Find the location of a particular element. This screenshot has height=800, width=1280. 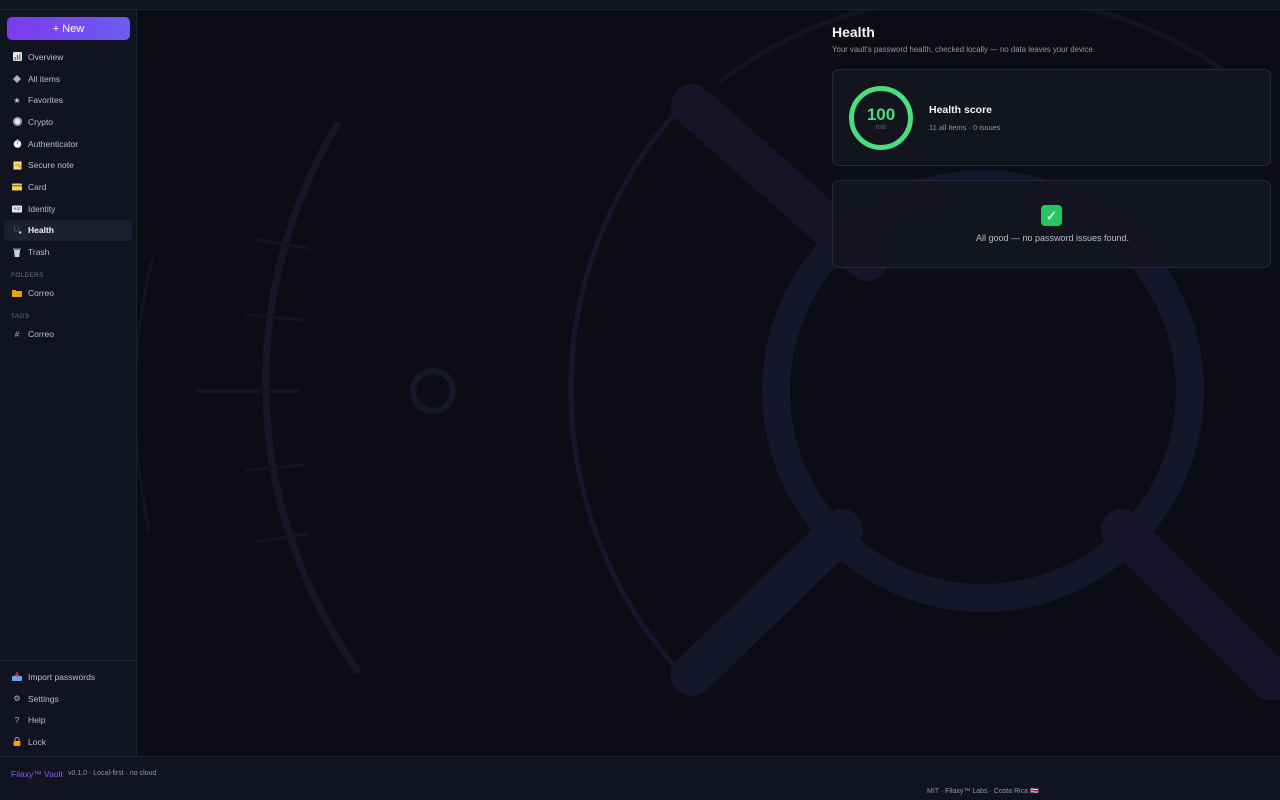

folder-item-correo: Correo is located at coordinates (68, 293).